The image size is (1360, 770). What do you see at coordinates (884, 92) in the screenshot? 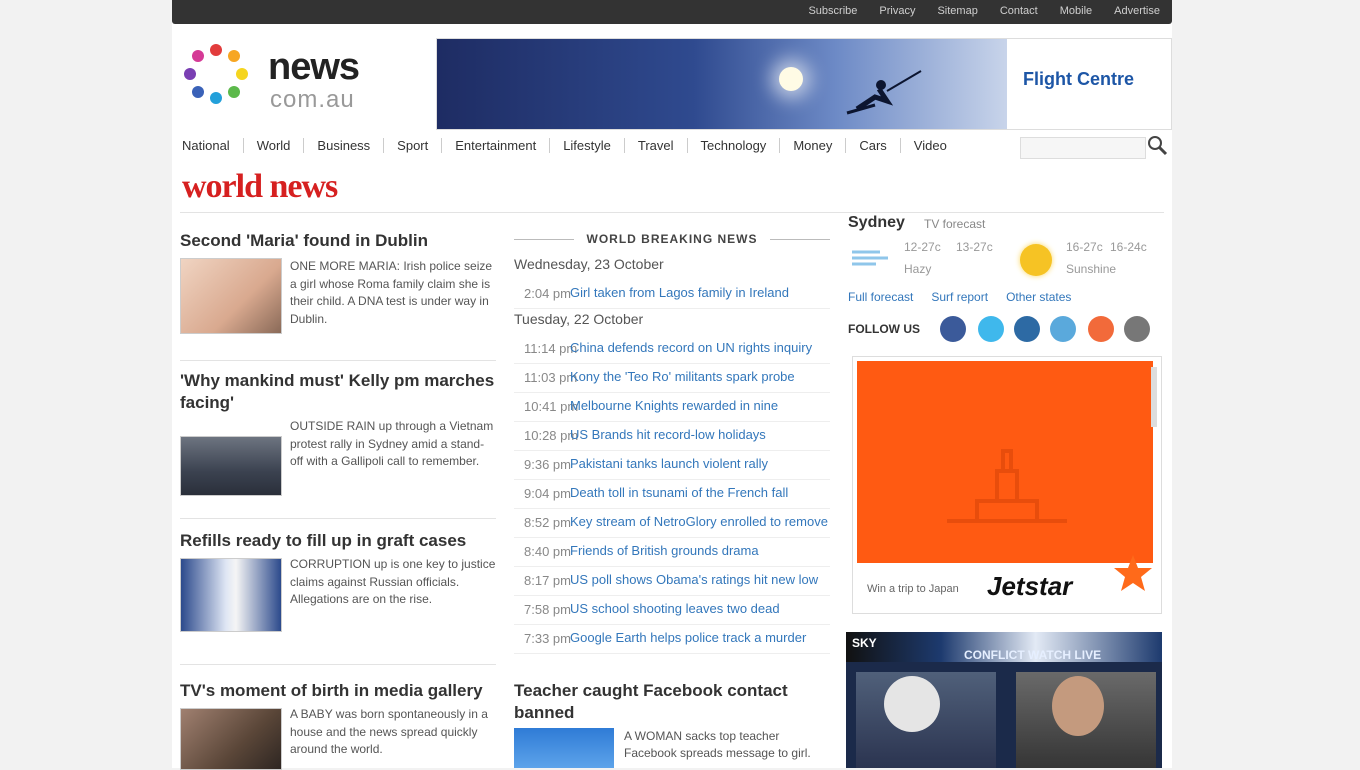
I see `kitesurfer-silhouette` at bounding box center [884, 92].